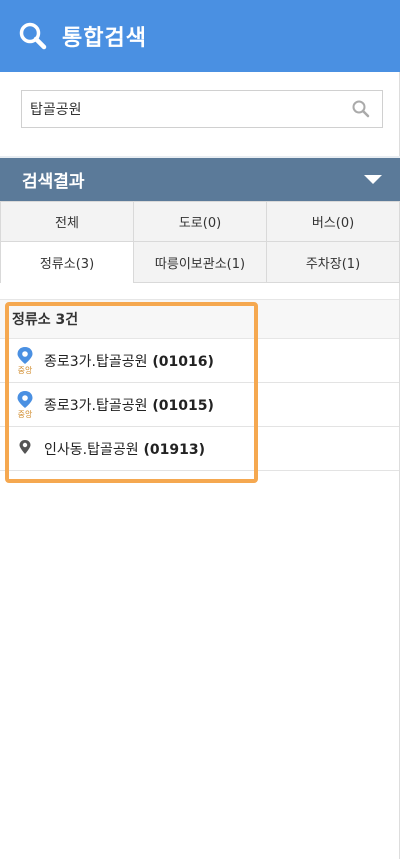  I want to click on search-icon, so click(33, 36).